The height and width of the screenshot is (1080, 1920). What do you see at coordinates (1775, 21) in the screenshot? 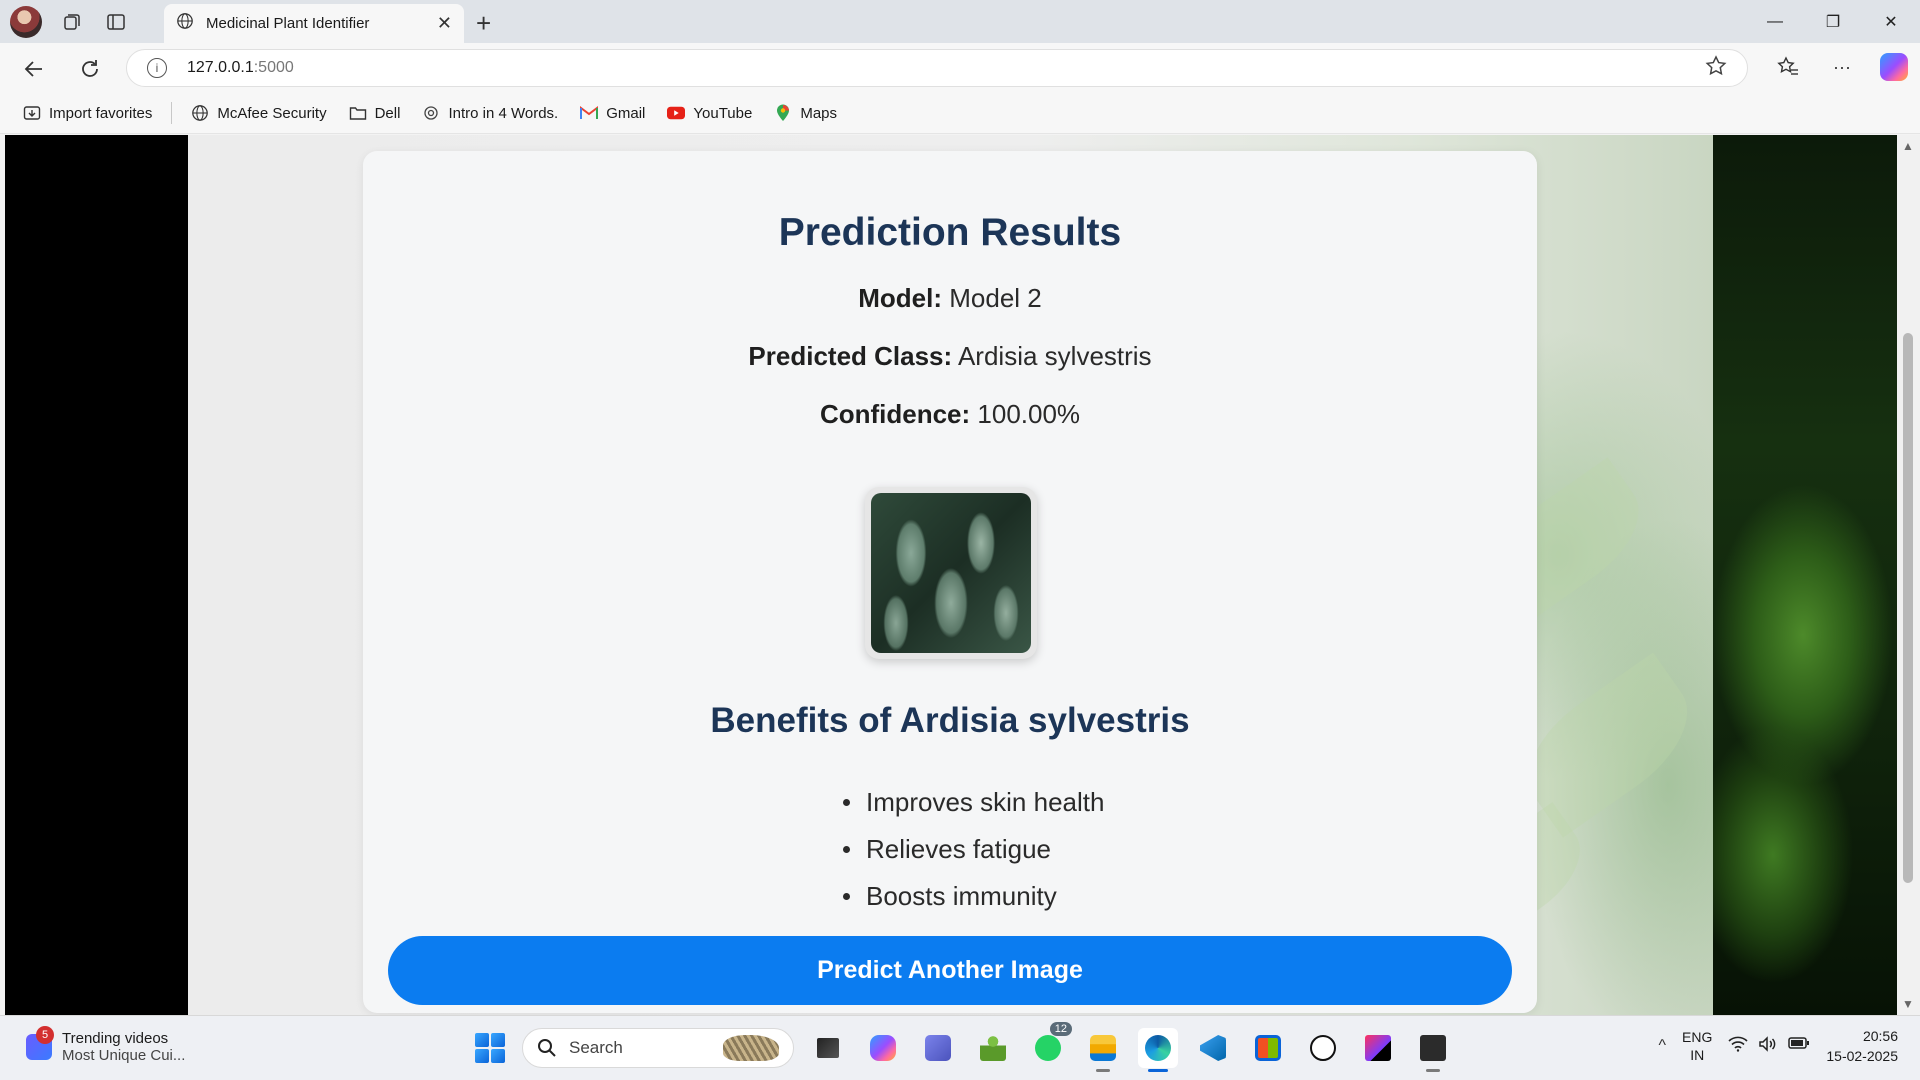
I see `minimize-button: —` at bounding box center [1775, 21].